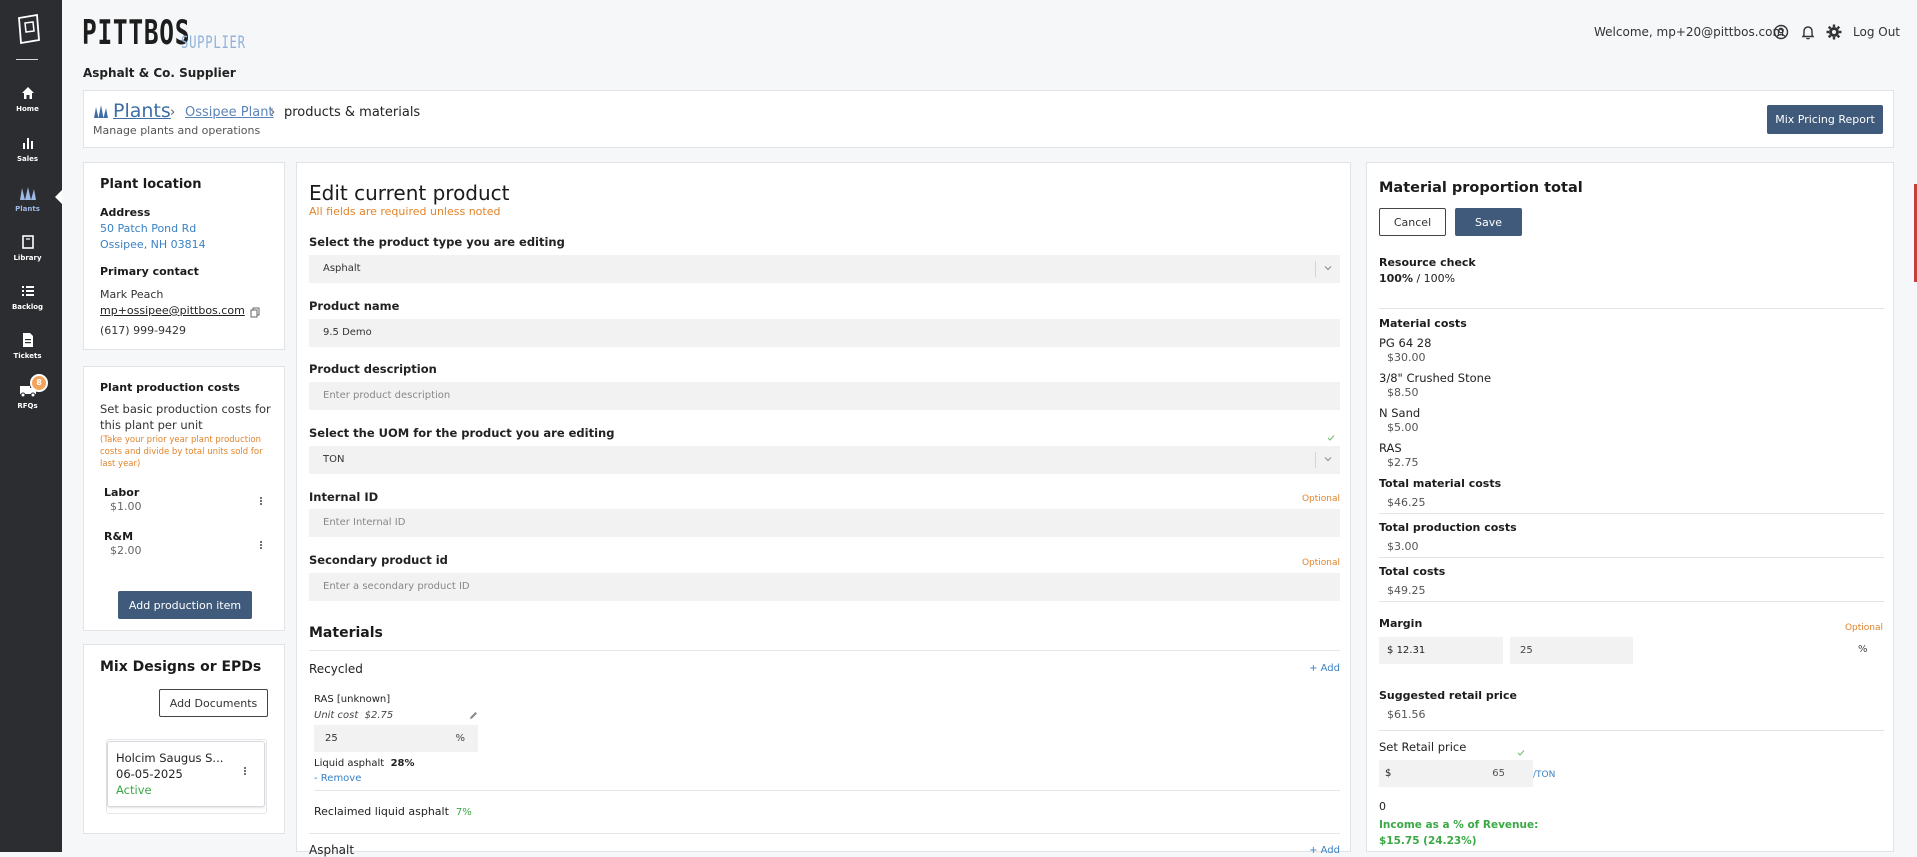 This screenshot has width=1917, height=857. What do you see at coordinates (331, 738) in the screenshot?
I see `material-percent-value: 25` at bounding box center [331, 738].